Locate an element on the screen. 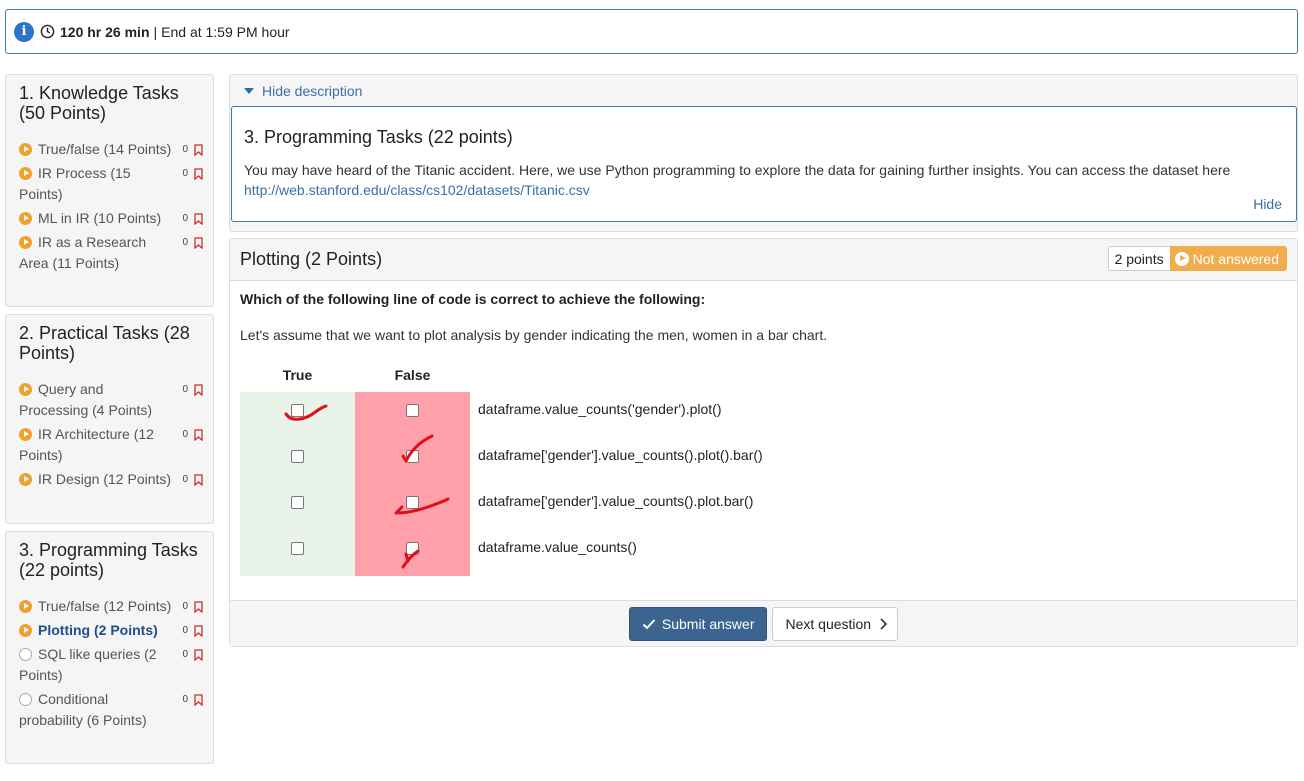  sidebar-item: True/false (14 Points) 0 is located at coordinates (111, 149).